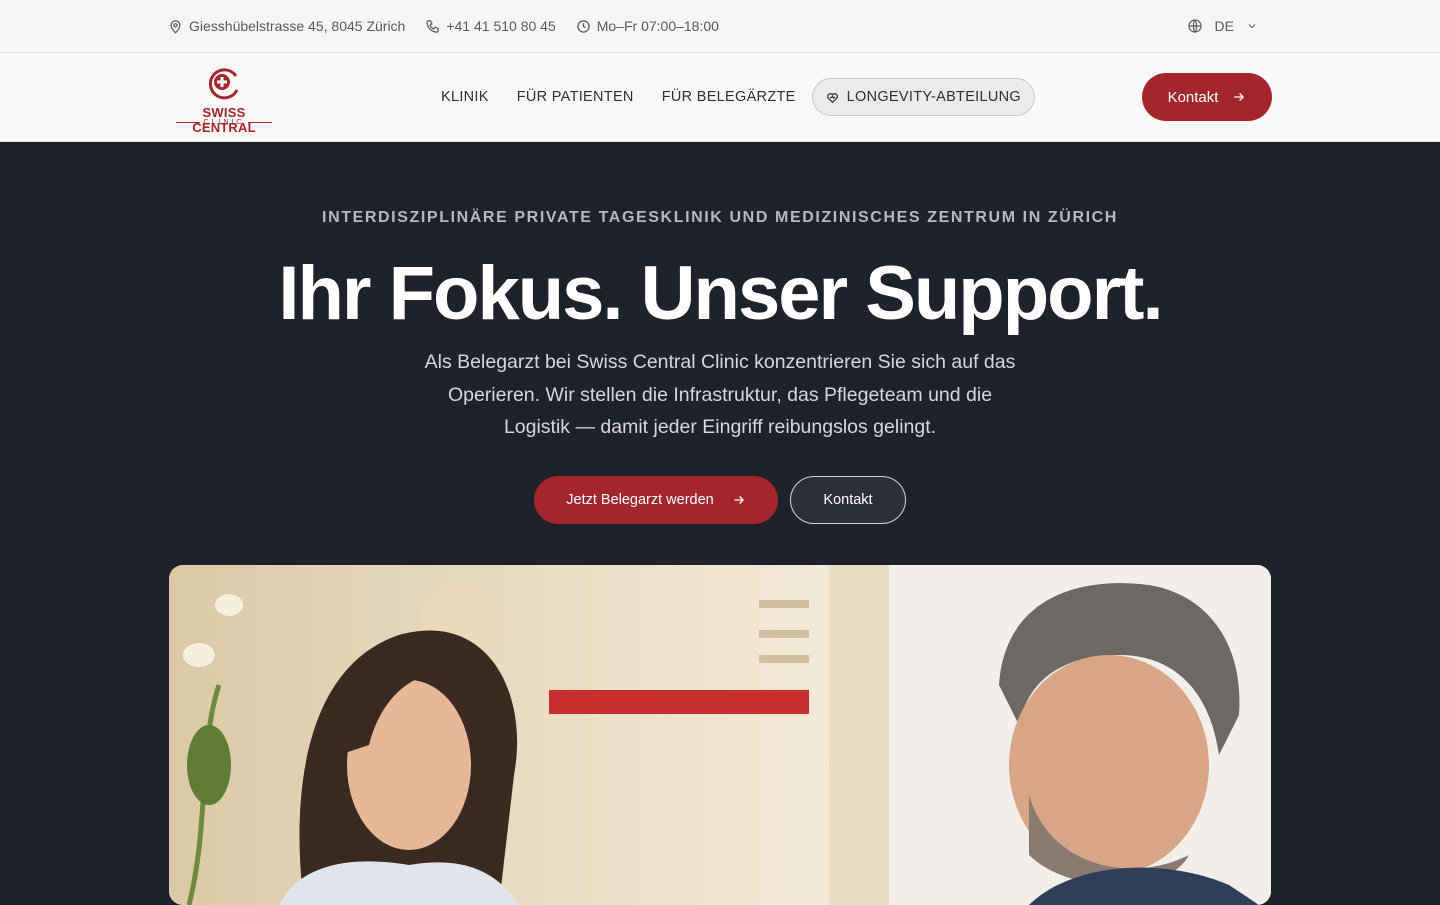  I want to click on nav-item-longevity: LONGEVITY-ABTEILUNG, so click(923, 97).